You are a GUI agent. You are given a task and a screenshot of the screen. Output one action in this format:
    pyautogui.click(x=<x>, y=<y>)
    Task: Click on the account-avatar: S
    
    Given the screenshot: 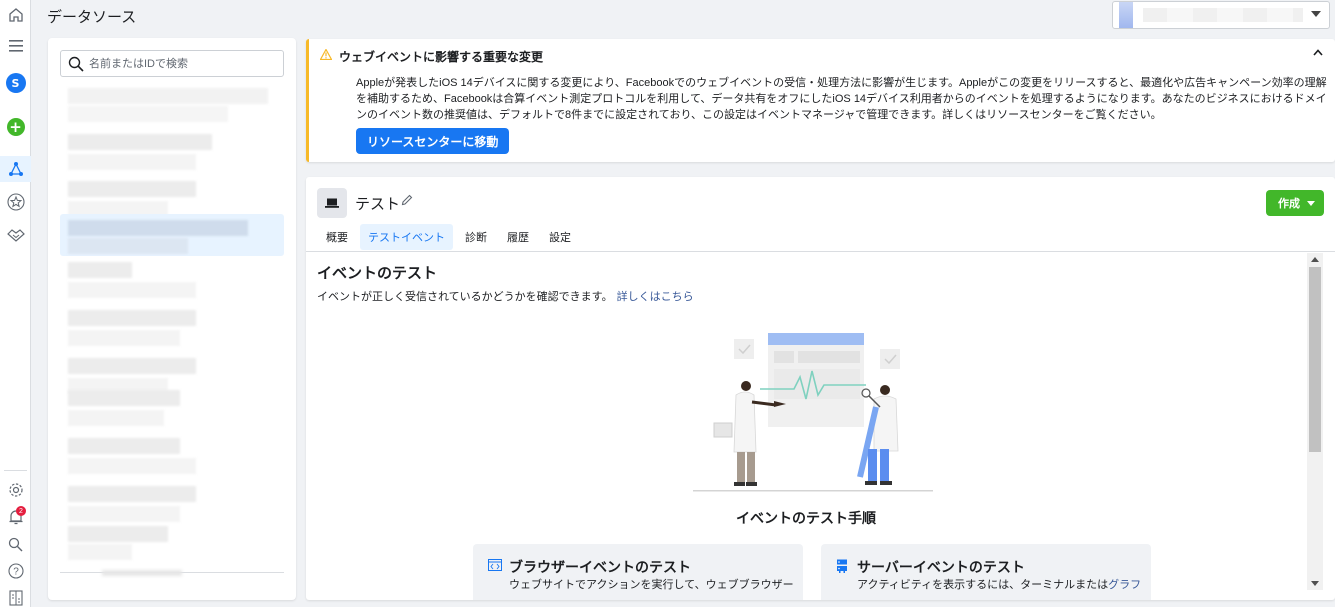 What is the action you would take?
    pyautogui.click(x=15, y=83)
    